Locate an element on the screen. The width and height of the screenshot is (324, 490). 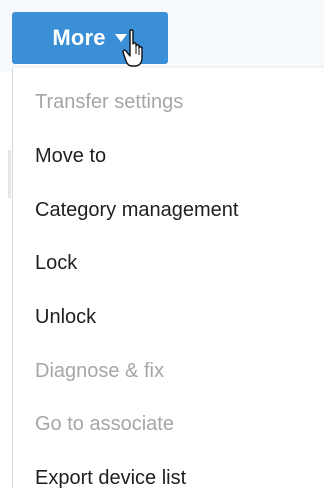
menu-item-move-to: Move to is located at coordinates (175, 157).